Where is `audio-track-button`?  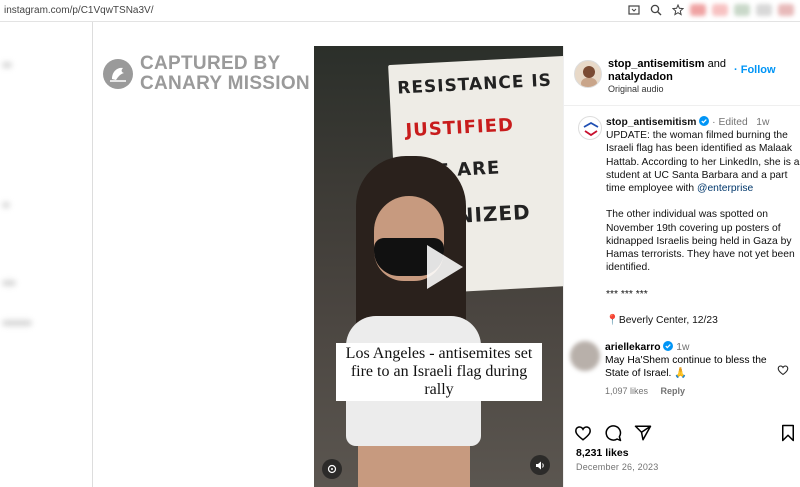
audio-track-button is located at coordinates (332, 469).